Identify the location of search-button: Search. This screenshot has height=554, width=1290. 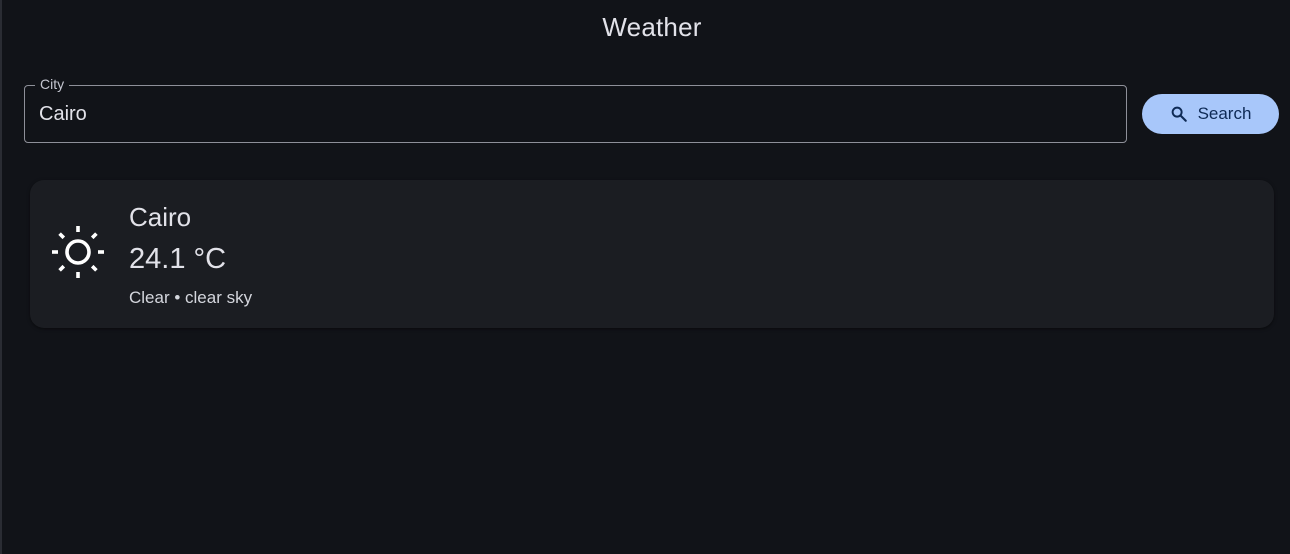
(1210, 114).